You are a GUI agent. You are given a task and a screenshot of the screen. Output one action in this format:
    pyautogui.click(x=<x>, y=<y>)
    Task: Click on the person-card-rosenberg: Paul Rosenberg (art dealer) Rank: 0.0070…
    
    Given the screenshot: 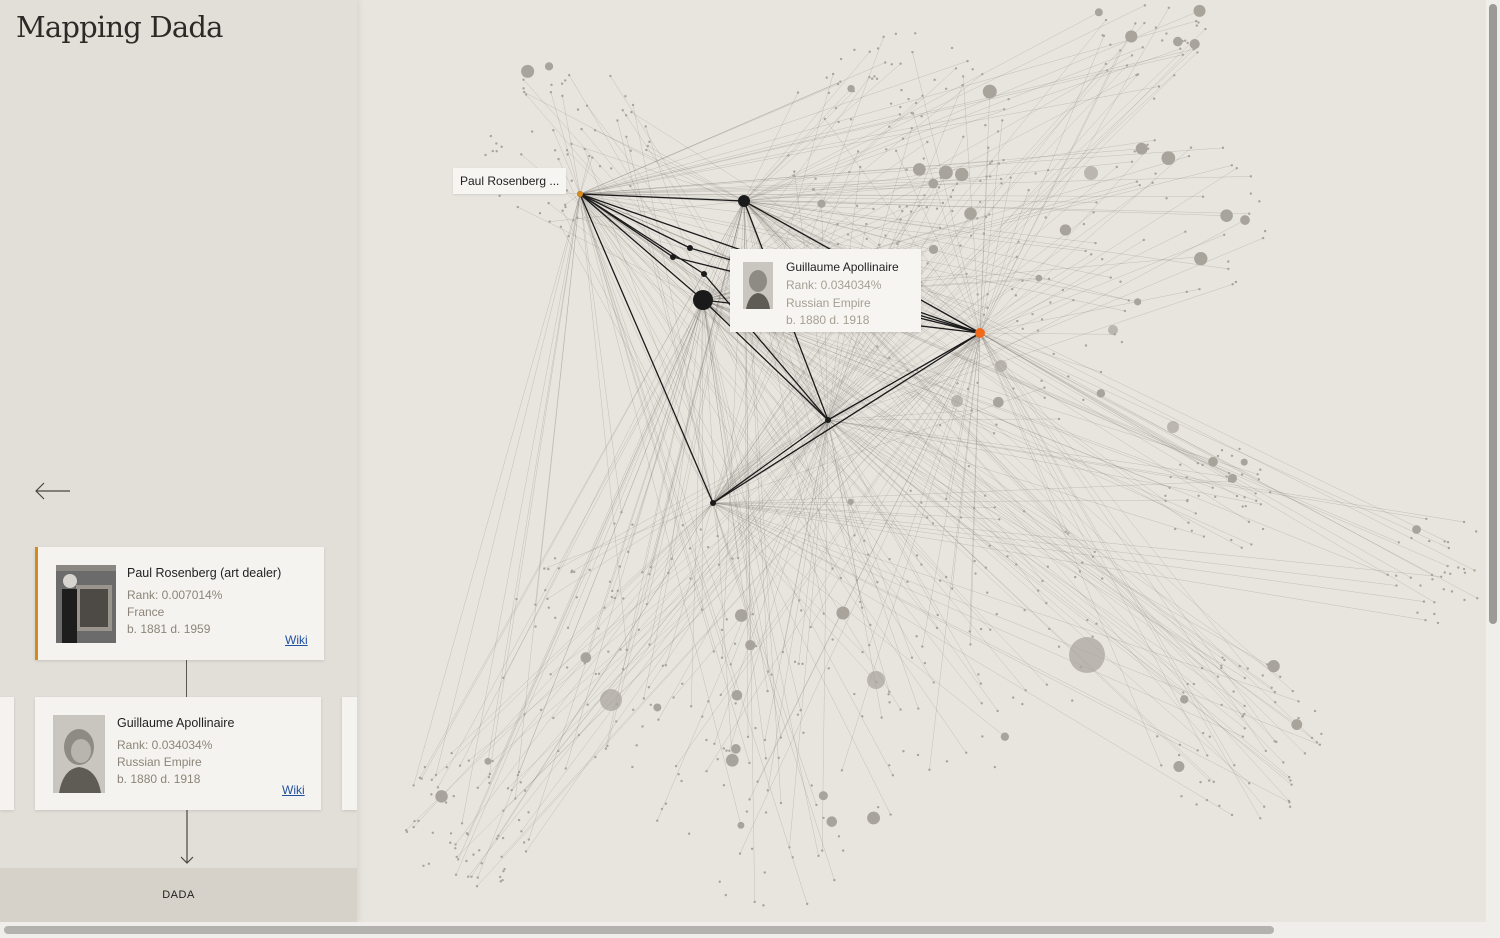 What is the action you would take?
    pyautogui.click(x=179, y=603)
    